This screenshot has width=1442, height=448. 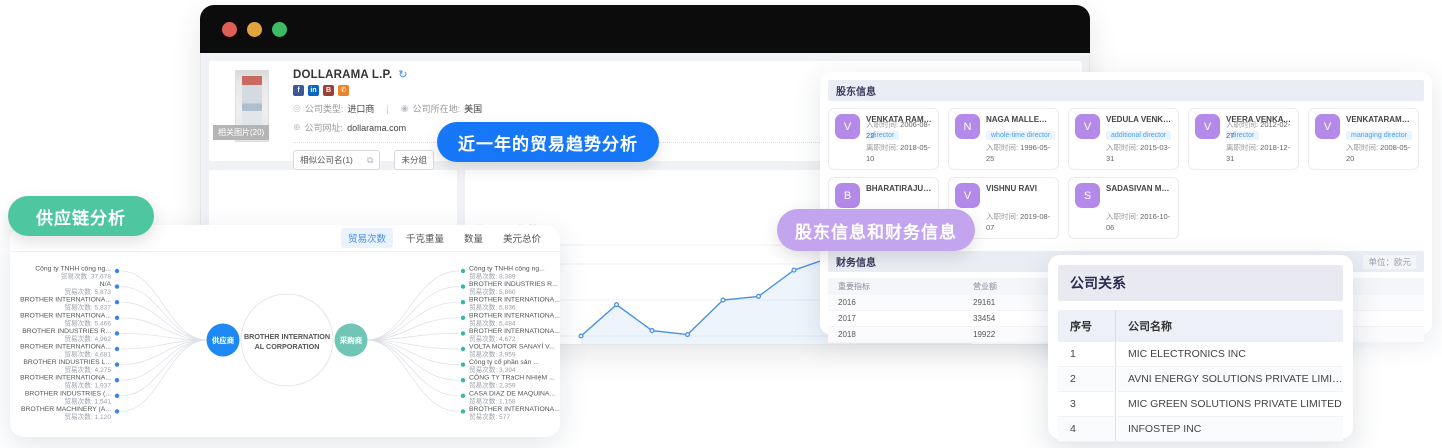 I want to click on shareholder-dates: 入职时间: 2006-08-22 离职时间: 2018-05-10, so click(x=898, y=141).